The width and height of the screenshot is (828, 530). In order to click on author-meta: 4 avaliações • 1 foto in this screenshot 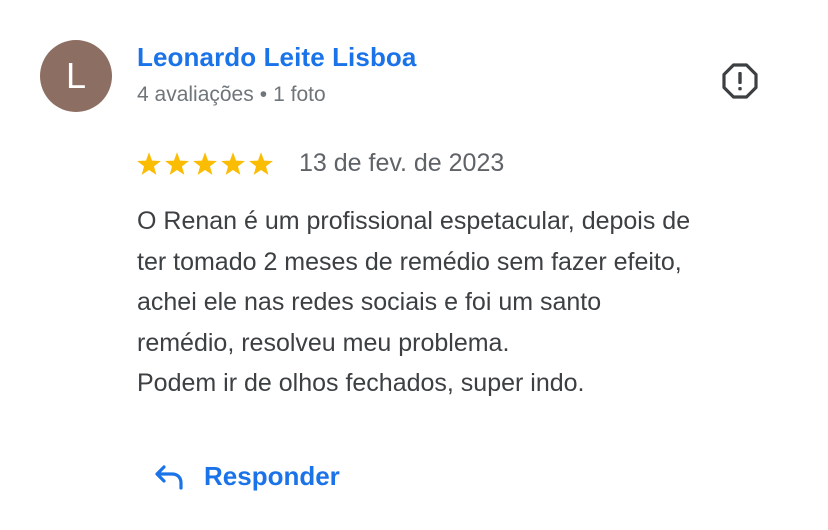, I will do `click(231, 95)`.